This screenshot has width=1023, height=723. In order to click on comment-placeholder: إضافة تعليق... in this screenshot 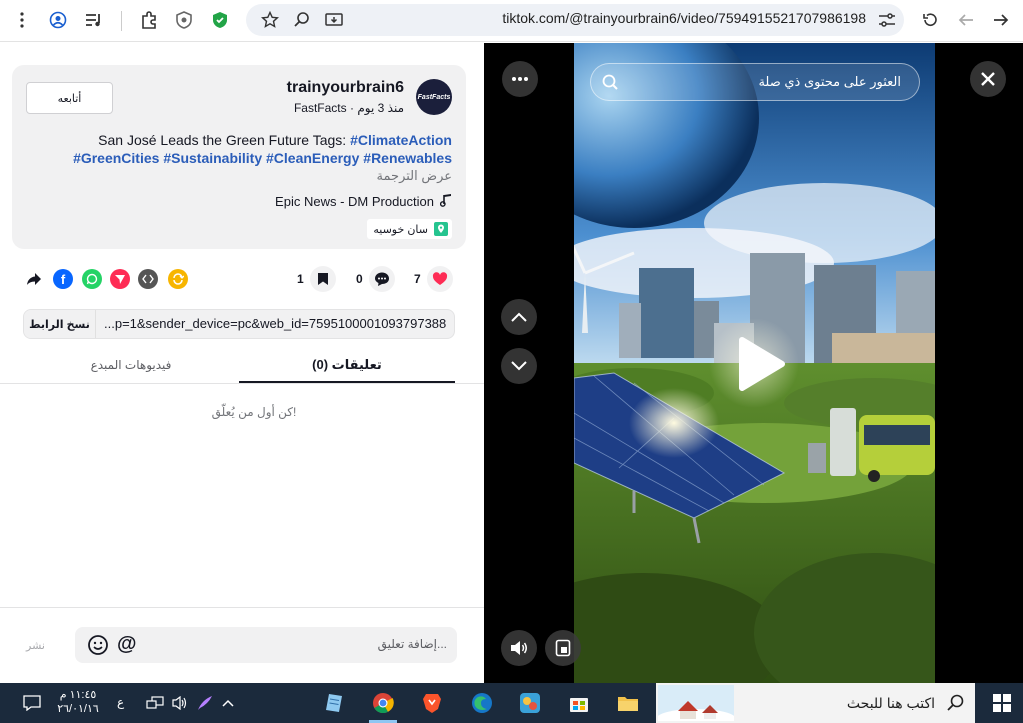, I will do `click(412, 644)`.